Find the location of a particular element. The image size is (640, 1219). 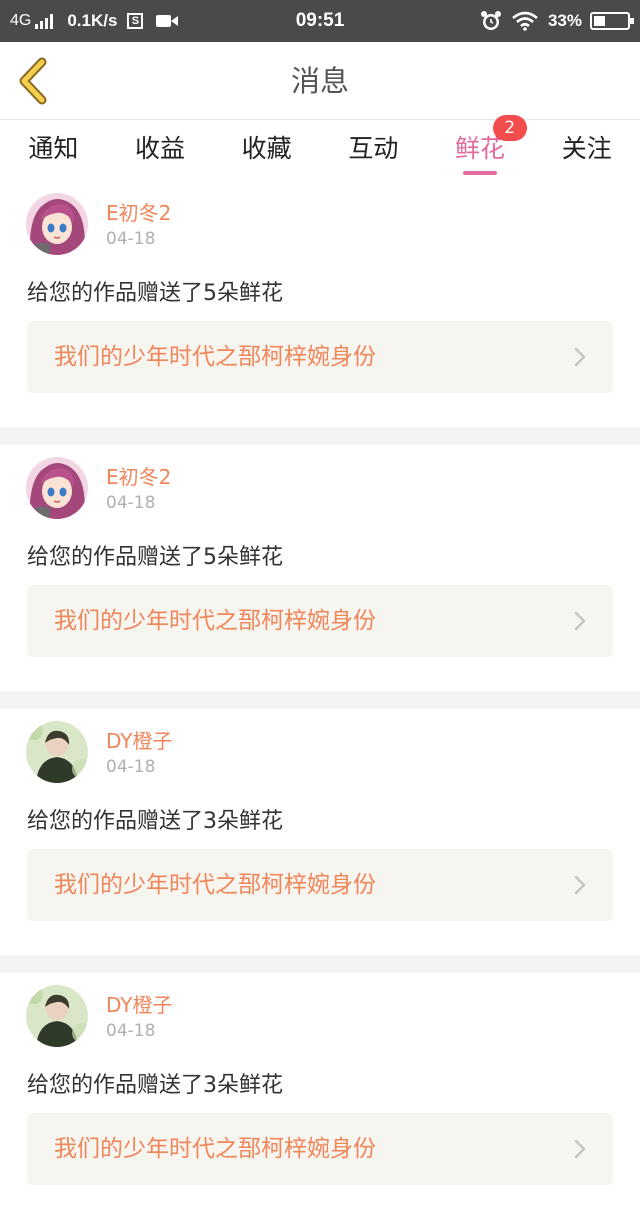

page-title: 消息 is located at coordinates (319, 81).